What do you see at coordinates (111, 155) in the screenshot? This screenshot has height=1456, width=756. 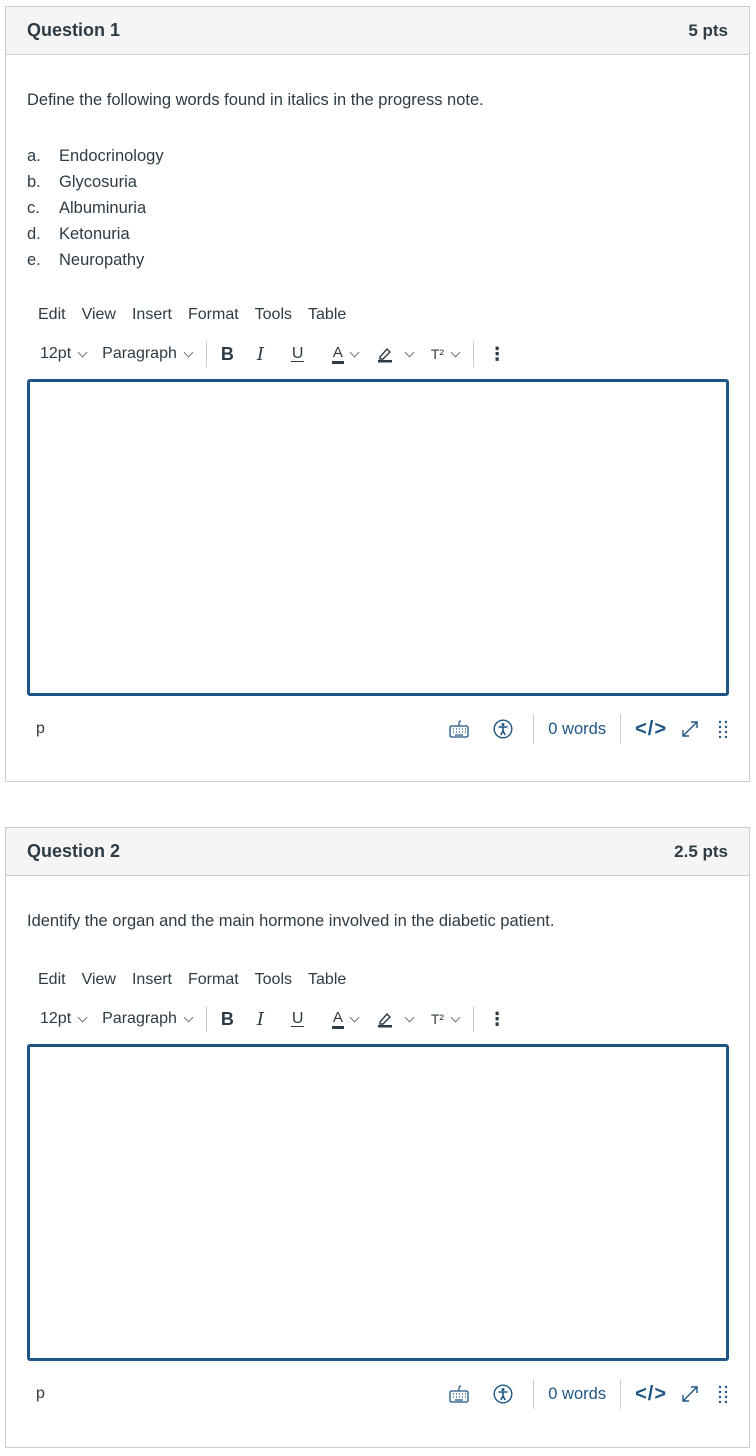 I see `option-text: Endocrinology` at bounding box center [111, 155].